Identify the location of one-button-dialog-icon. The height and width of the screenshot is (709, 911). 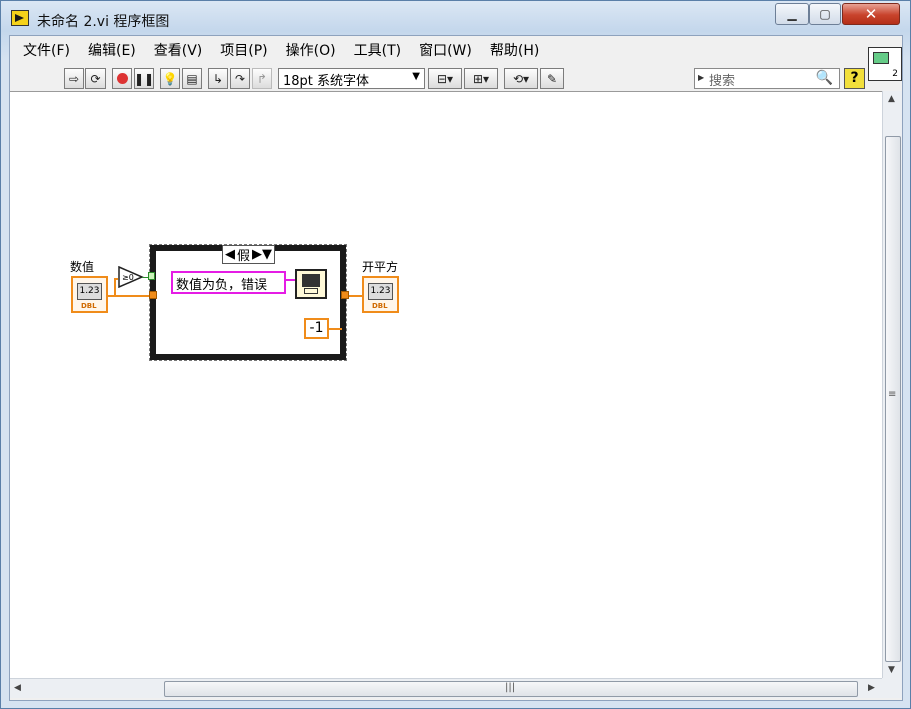
(311, 284).